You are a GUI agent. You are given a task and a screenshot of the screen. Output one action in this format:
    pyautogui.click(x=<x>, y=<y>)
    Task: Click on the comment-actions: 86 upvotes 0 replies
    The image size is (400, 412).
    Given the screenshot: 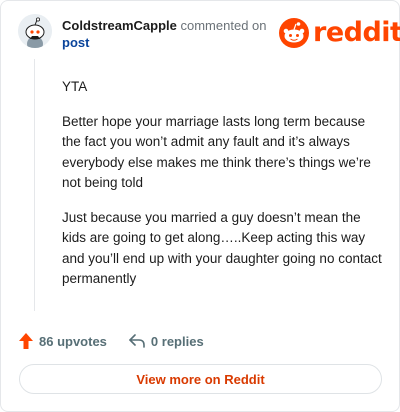 What is the action you would take?
    pyautogui.click(x=111, y=341)
    